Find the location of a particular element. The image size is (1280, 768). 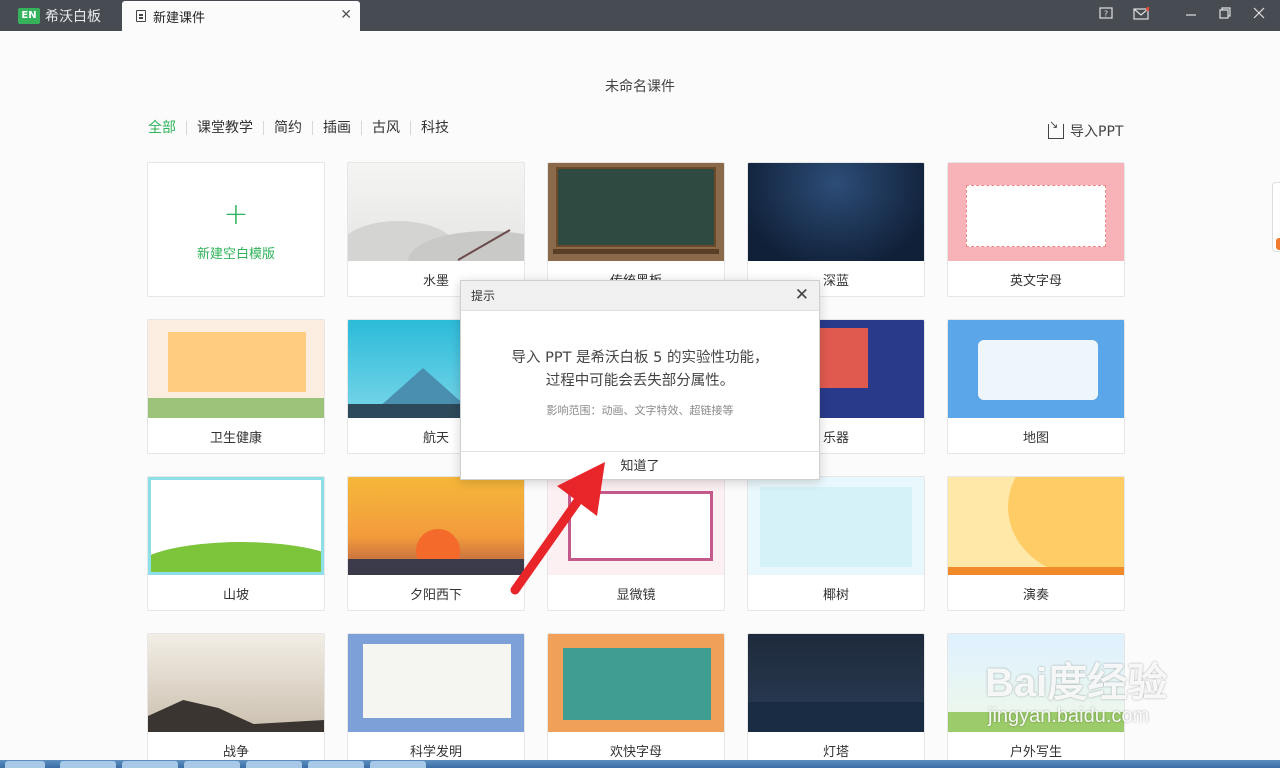

template-card: 卫生健康 is located at coordinates (236, 386).